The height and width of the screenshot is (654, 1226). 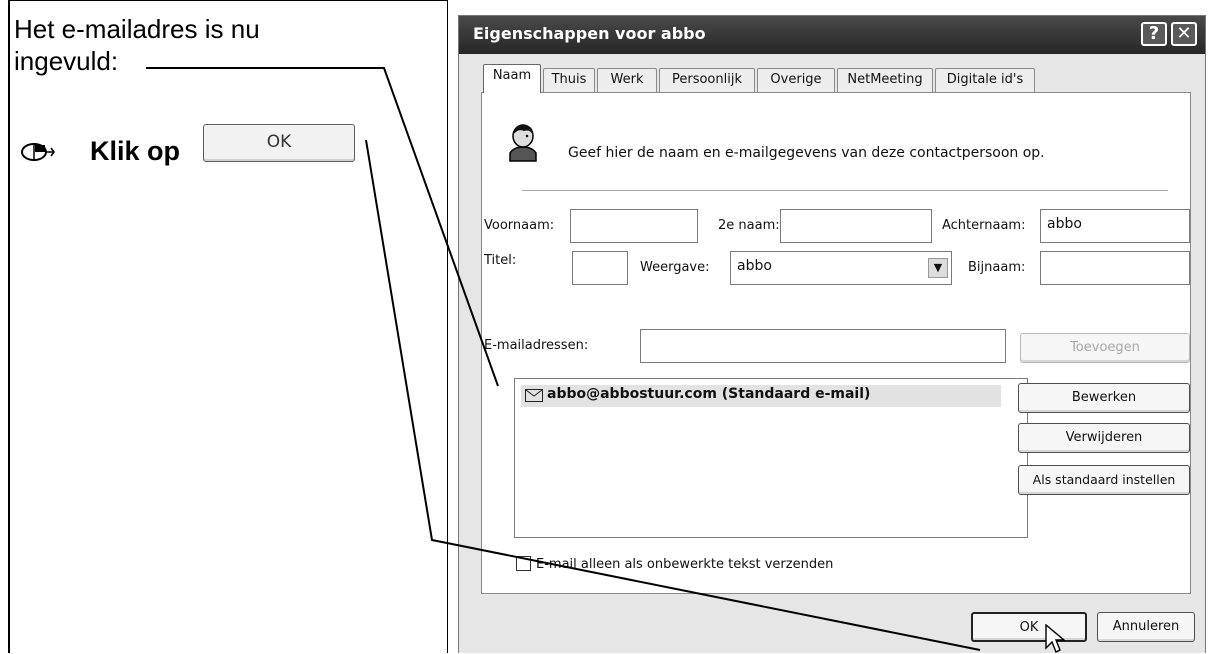 What do you see at coordinates (536, 345) in the screenshot?
I see `email-label: E-mailadressen:` at bounding box center [536, 345].